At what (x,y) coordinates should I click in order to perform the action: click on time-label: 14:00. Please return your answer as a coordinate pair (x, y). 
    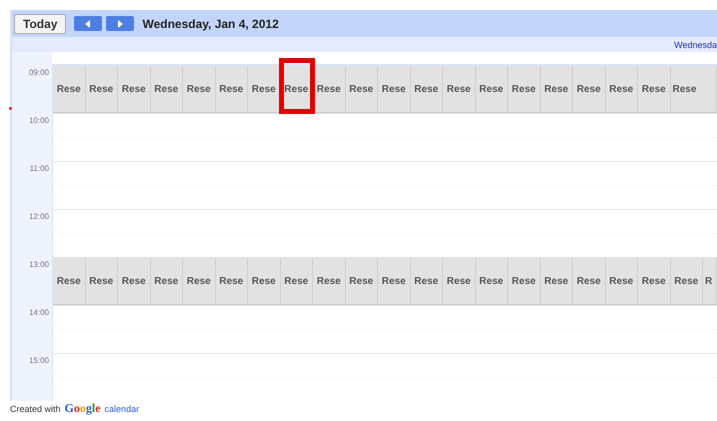
    Looking at the image, I should click on (39, 312).